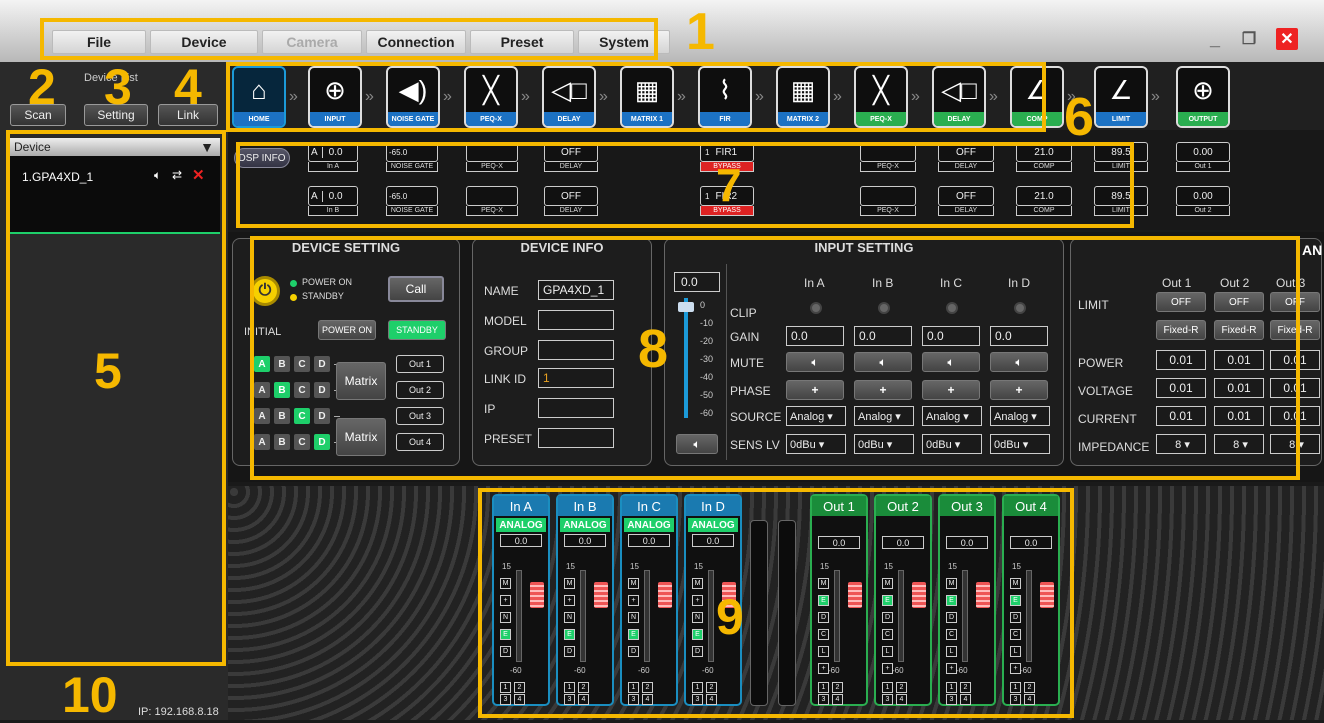  What do you see at coordinates (576, 378) in the screenshot?
I see `linkid-field: 1` at bounding box center [576, 378].